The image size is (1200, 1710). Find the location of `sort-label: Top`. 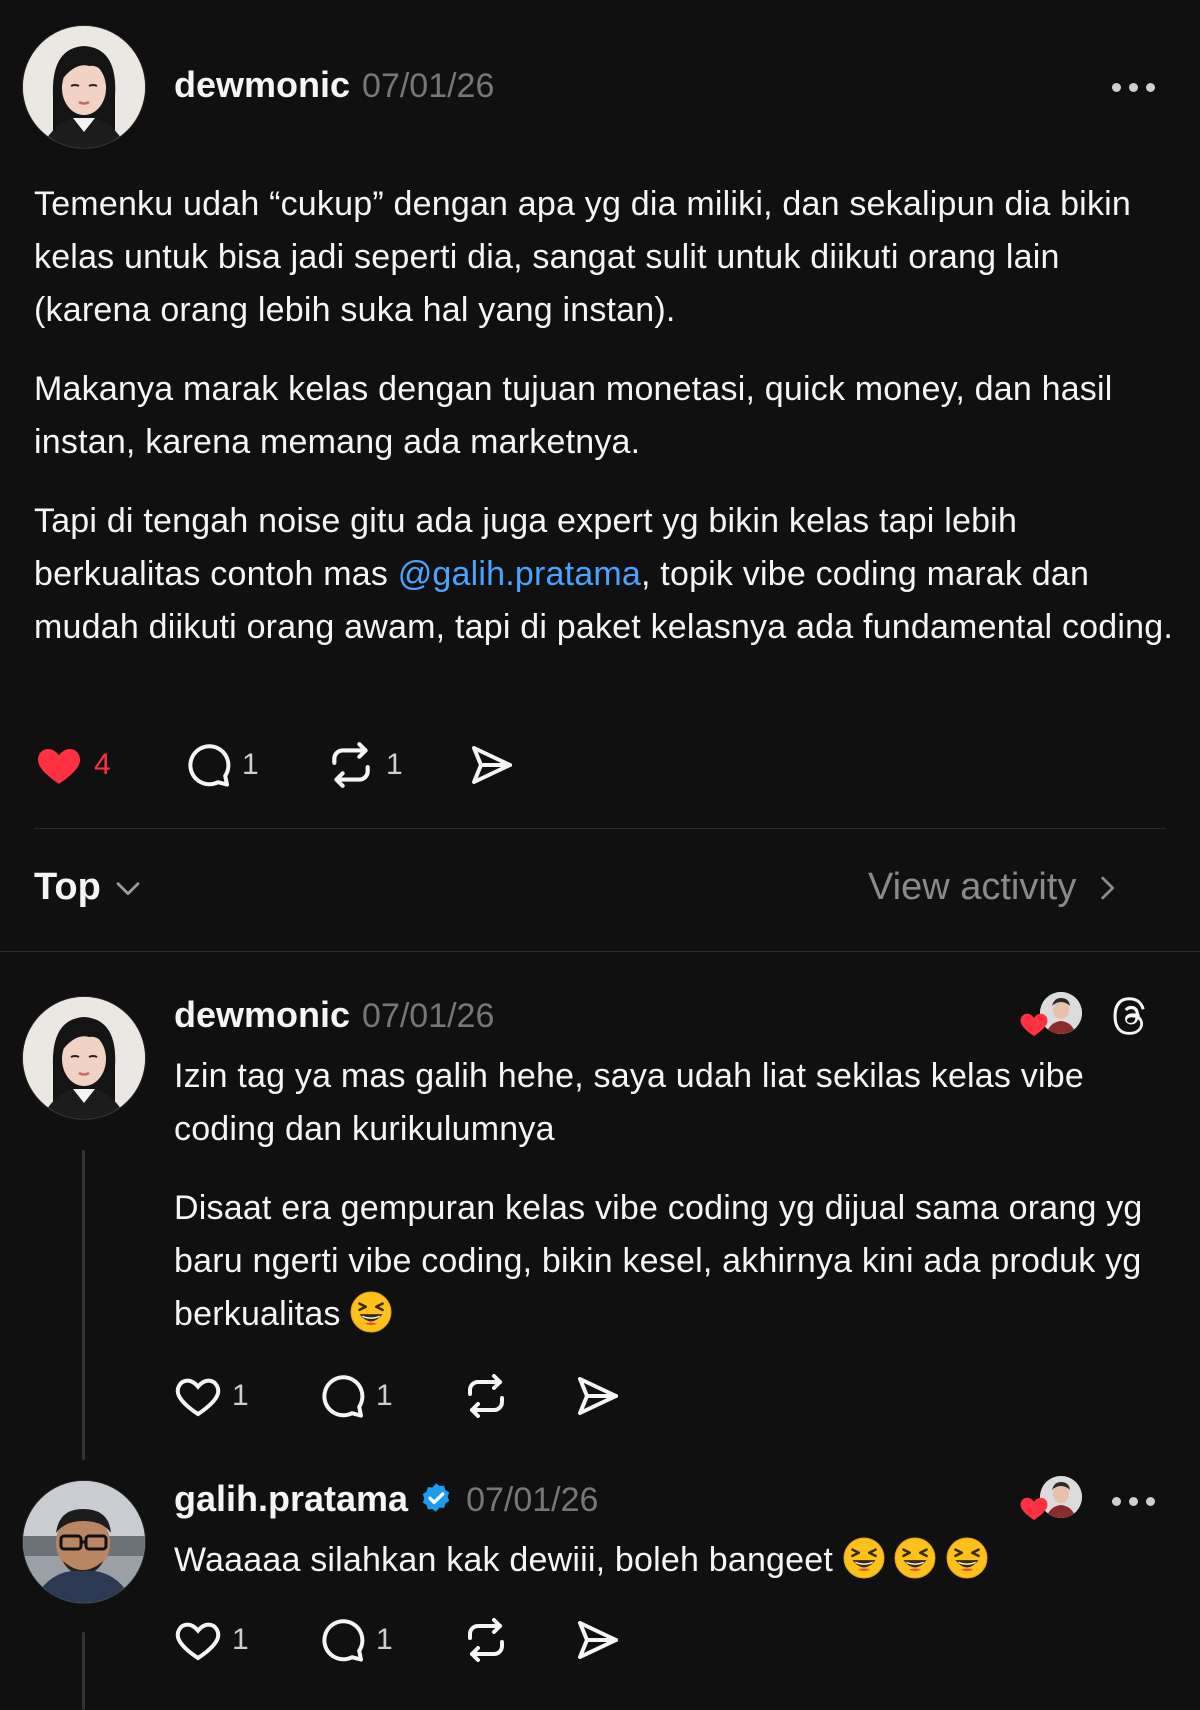

sort-label: Top is located at coordinates (67, 887).